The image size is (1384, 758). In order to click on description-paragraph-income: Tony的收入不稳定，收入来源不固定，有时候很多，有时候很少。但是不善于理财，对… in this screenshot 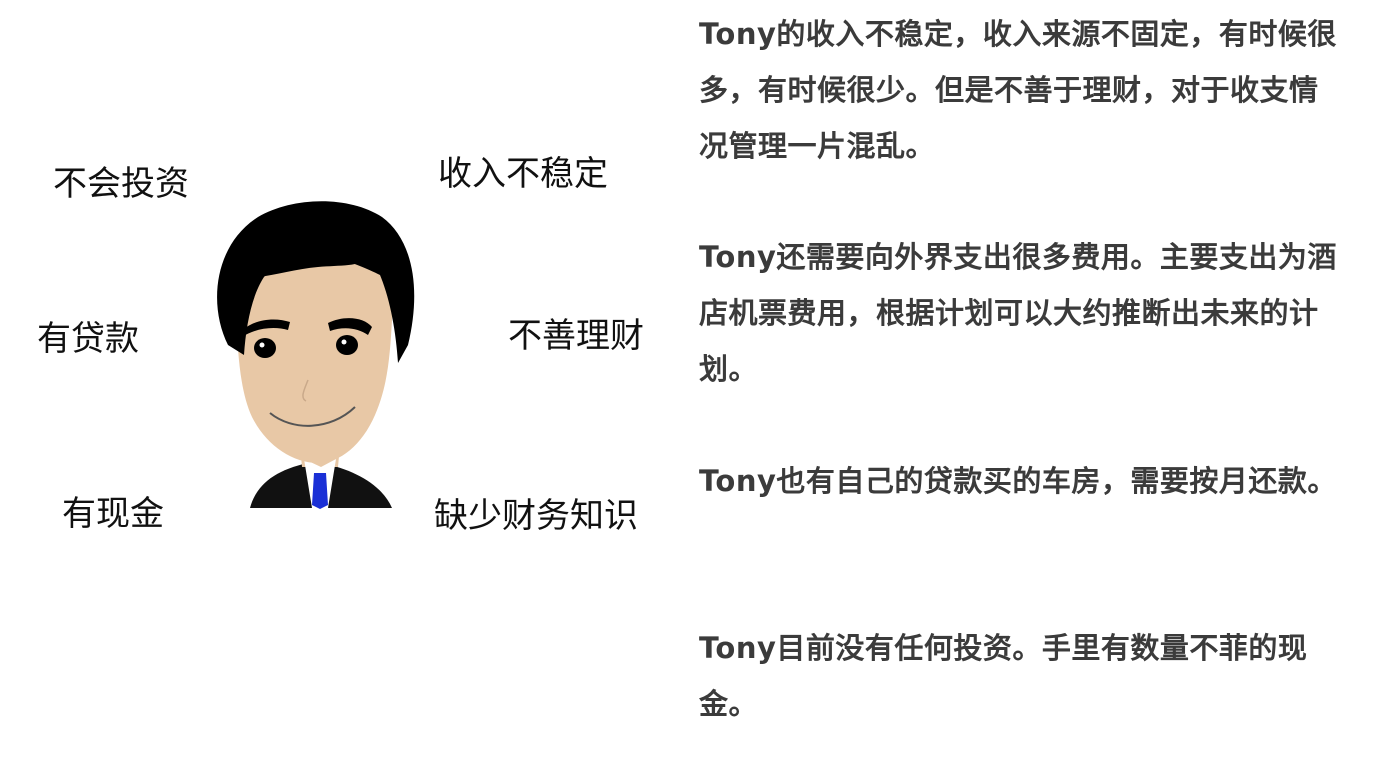, I will do `click(1018, 90)`.